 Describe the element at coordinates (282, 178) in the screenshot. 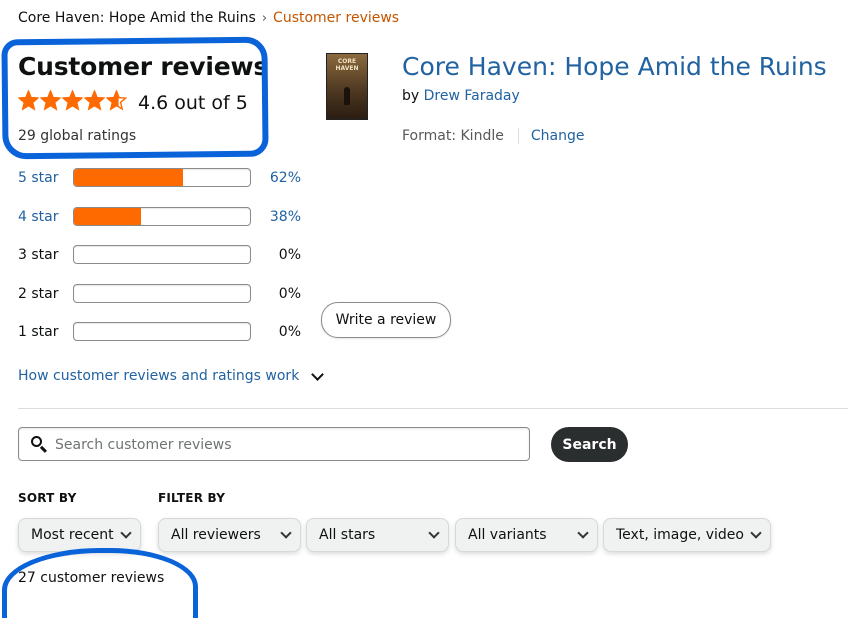

I see `histogram-percent: 62%` at that location.